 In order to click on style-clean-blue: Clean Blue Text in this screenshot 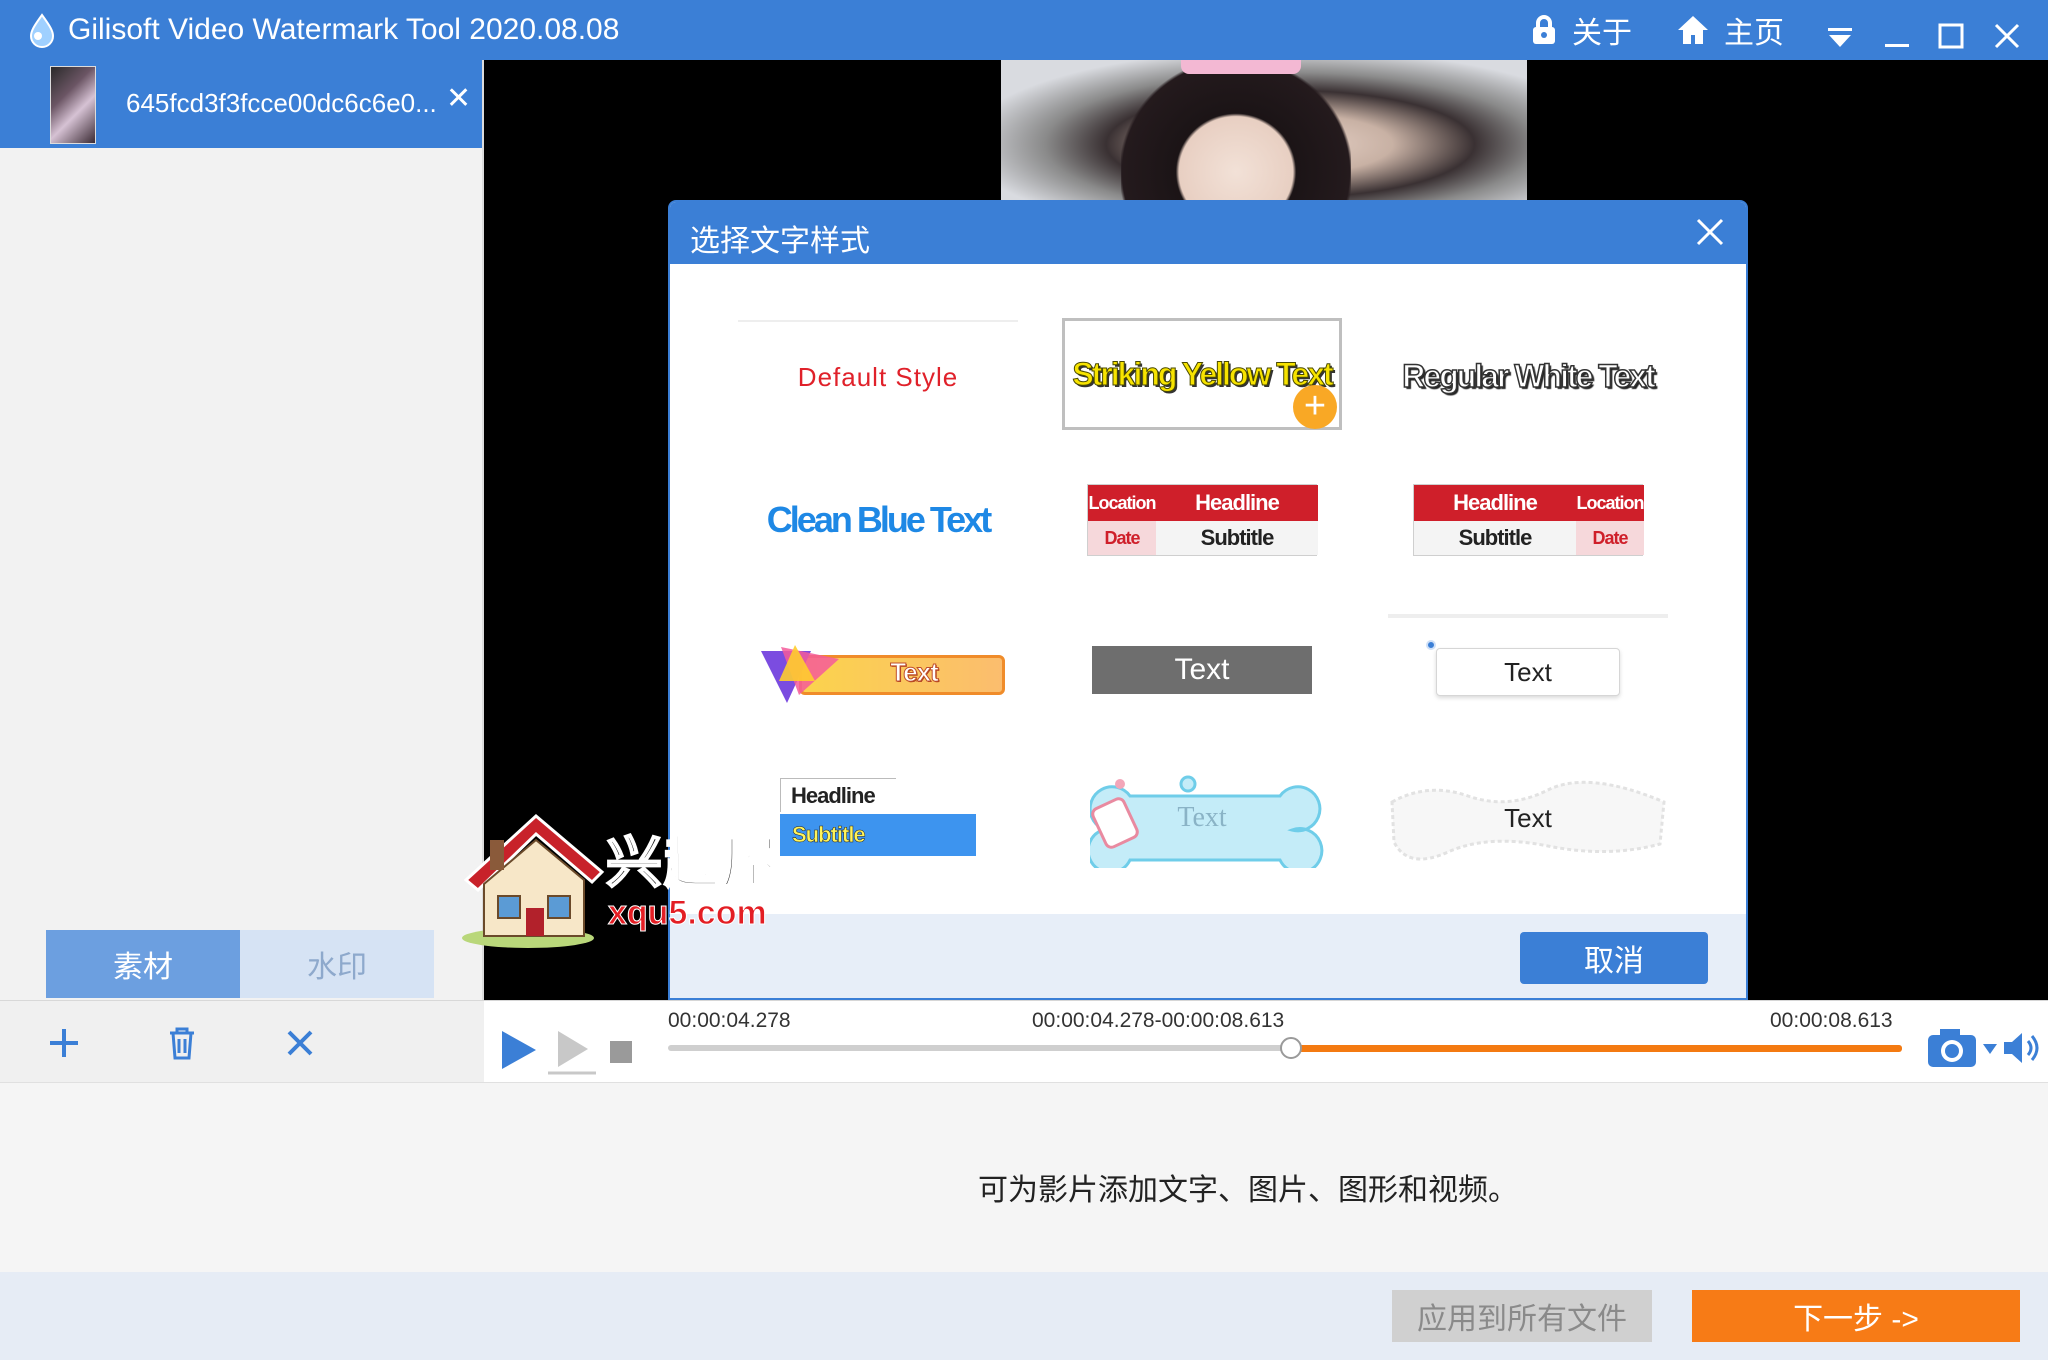, I will do `click(878, 520)`.